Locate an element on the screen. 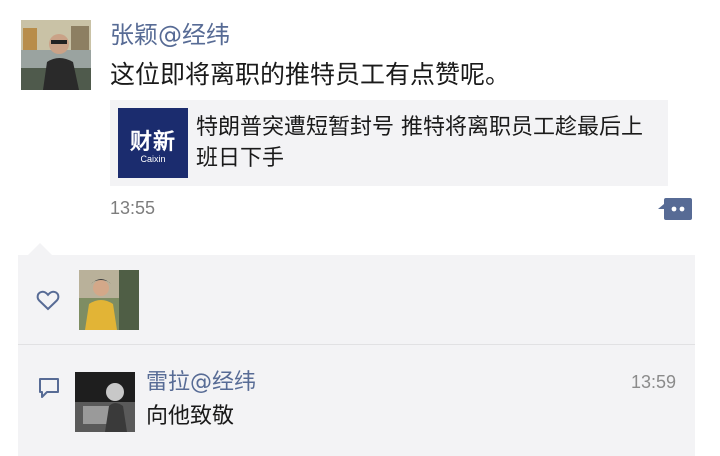 This screenshot has width=720, height=456. commenter-name: 雷拉@经纬 is located at coordinates (201, 383).